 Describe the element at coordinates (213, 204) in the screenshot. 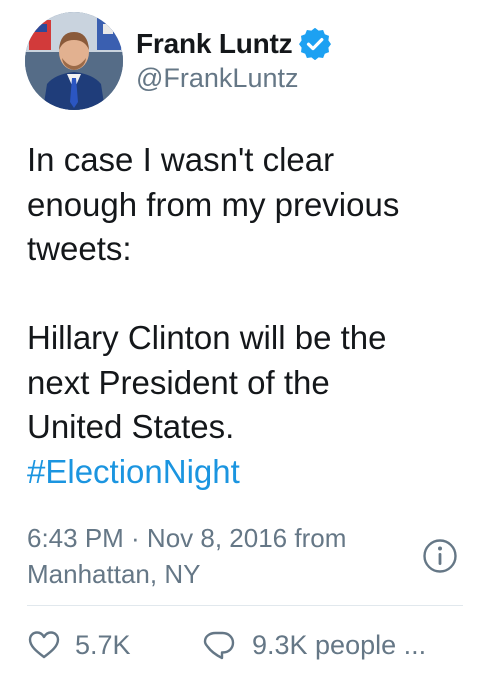

I see `tweet-text-line: enough from my previous` at that location.